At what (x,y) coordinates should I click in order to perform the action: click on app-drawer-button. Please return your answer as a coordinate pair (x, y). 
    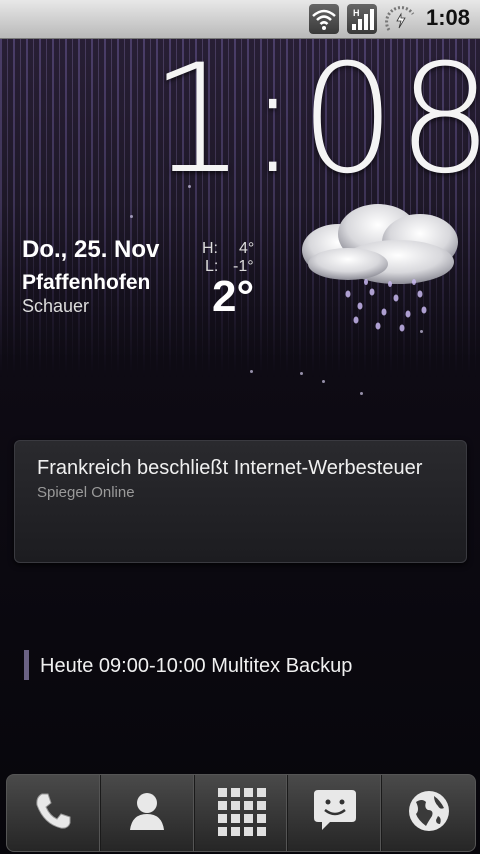
    Looking at the image, I should click on (242, 813).